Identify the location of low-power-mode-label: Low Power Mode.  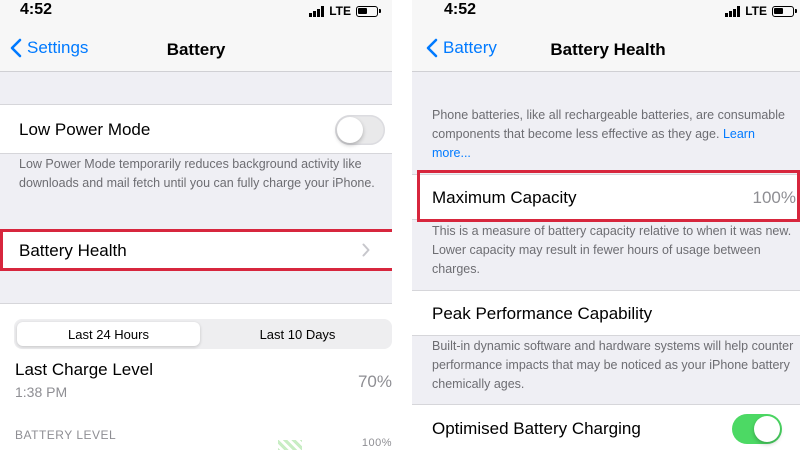
(85, 129).